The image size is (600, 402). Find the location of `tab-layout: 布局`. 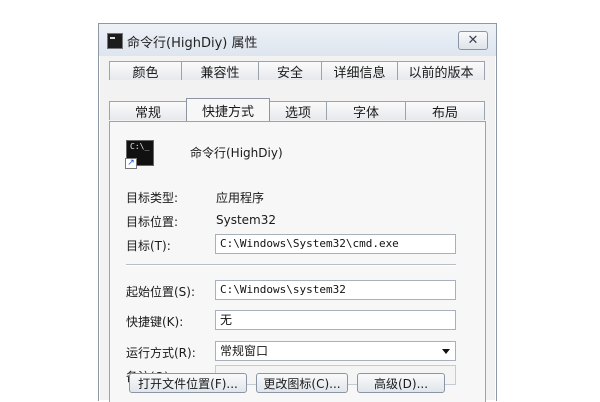

tab-layout: 布局 is located at coordinates (445, 111).